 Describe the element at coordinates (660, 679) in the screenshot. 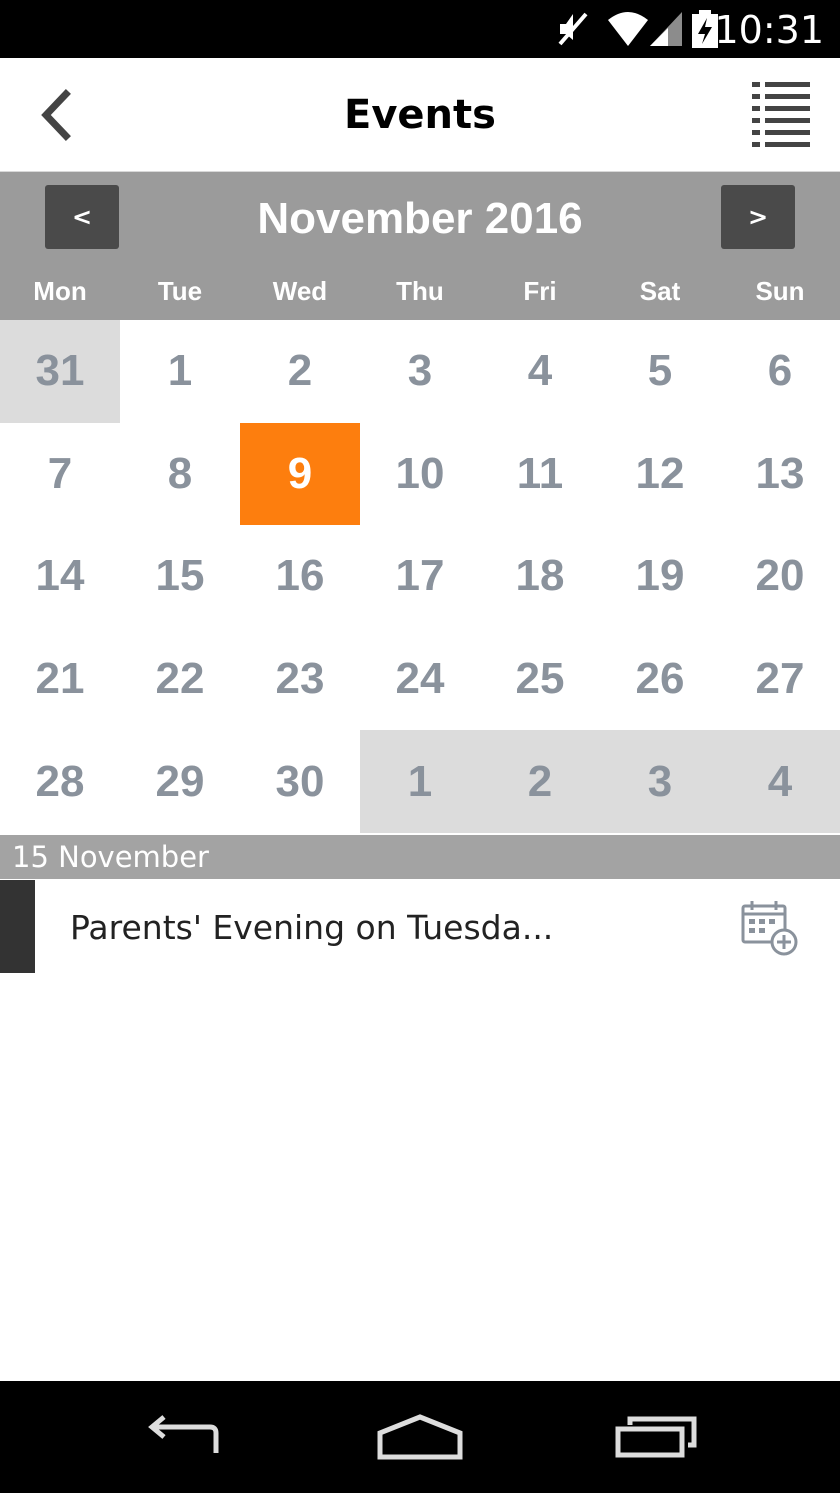

I see `calendar-day: 26` at that location.